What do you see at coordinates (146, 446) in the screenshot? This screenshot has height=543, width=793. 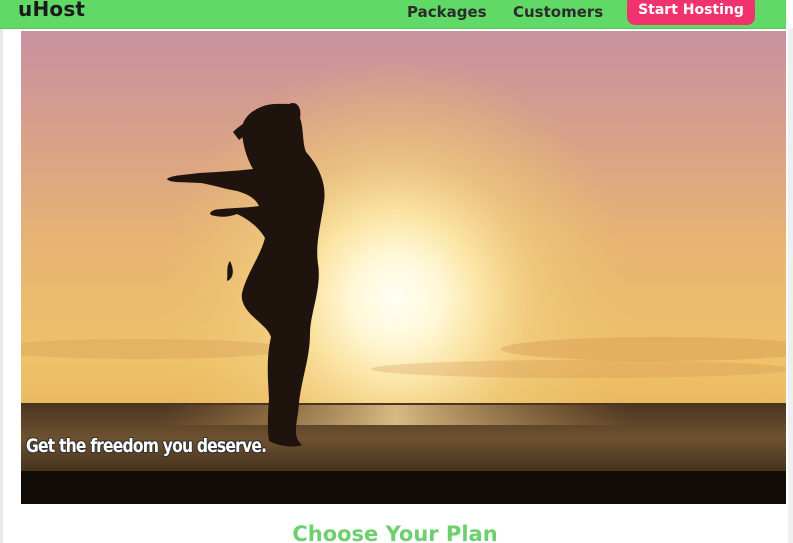 I see `hero-tagline: Get the freedom you deserve.` at bounding box center [146, 446].